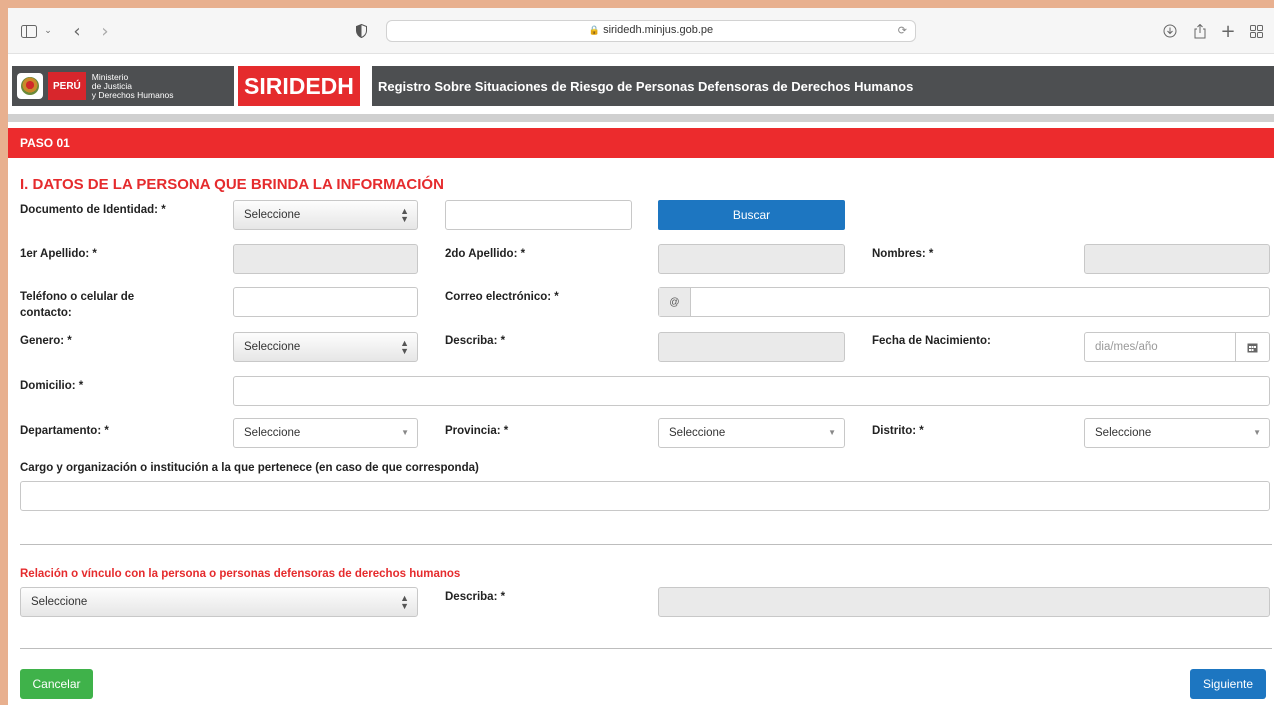 The height and width of the screenshot is (705, 1274). What do you see at coordinates (46, 341) in the screenshot?
I see `genero-label: Genero: *` at bounding box center [46, 341].